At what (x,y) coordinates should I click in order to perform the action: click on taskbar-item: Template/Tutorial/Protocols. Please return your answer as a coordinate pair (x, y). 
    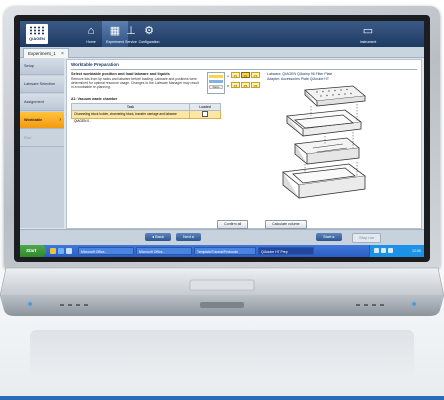
    Looking at the image, I should click on (225, 251).